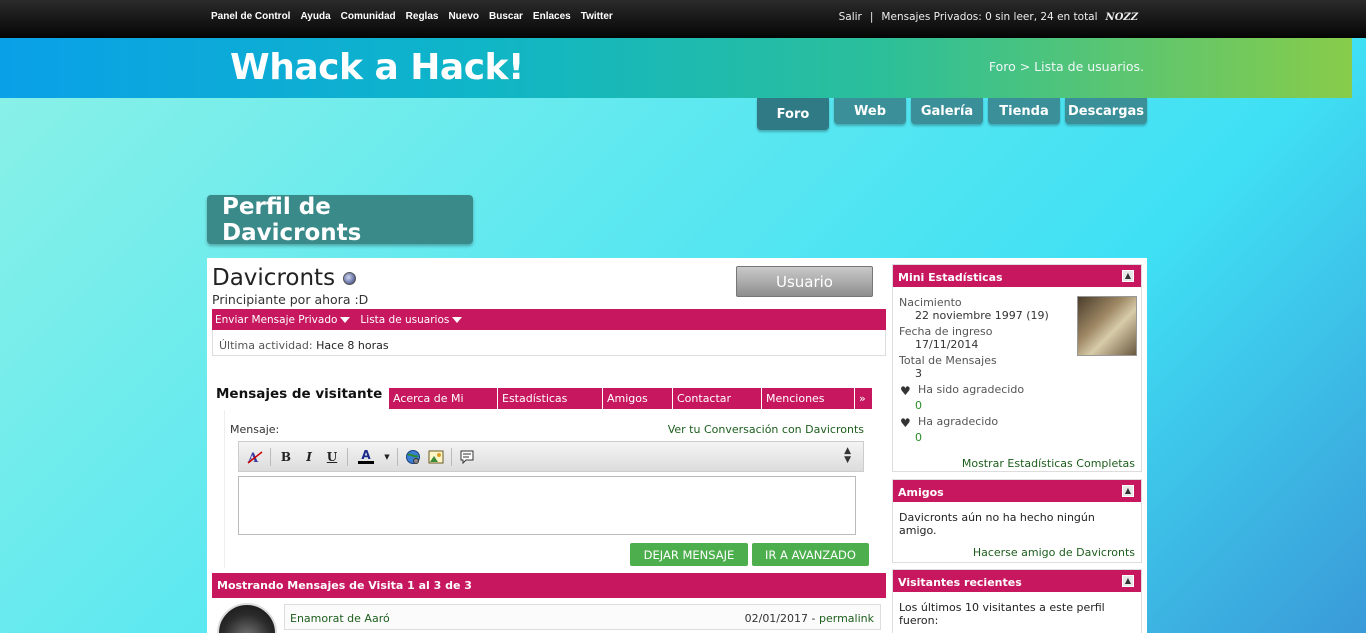 Image resolution: width=1366 pixels, height=633 pixels. Describe the element at coordinates (377, 67) in the screenshot. I see `site-title: Whack a Hack!` at that location.